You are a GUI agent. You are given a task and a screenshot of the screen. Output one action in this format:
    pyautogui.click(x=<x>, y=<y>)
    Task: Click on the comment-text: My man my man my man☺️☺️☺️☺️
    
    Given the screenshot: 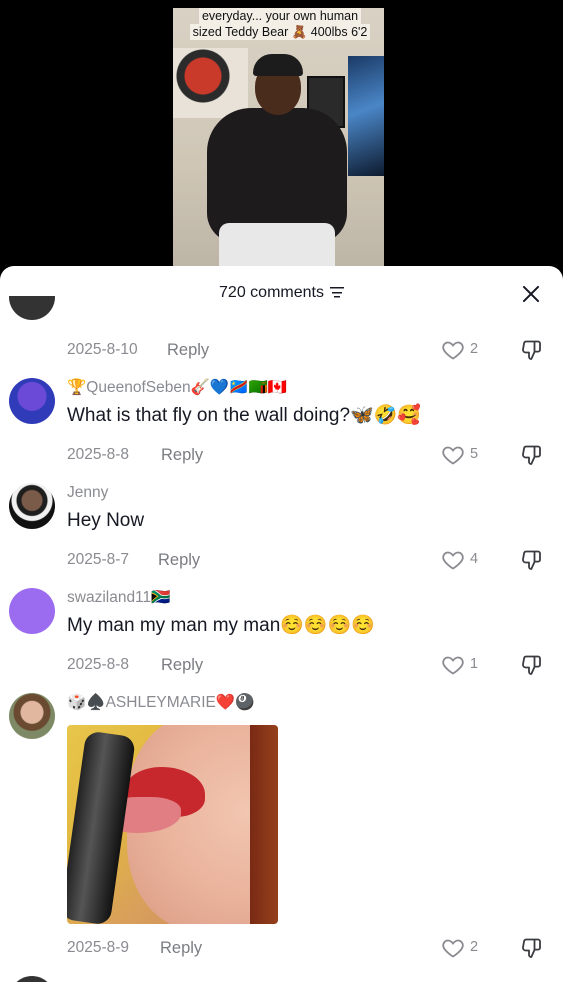 What is the action you would take?
    pyautogui.click(x=221, y=625)
    